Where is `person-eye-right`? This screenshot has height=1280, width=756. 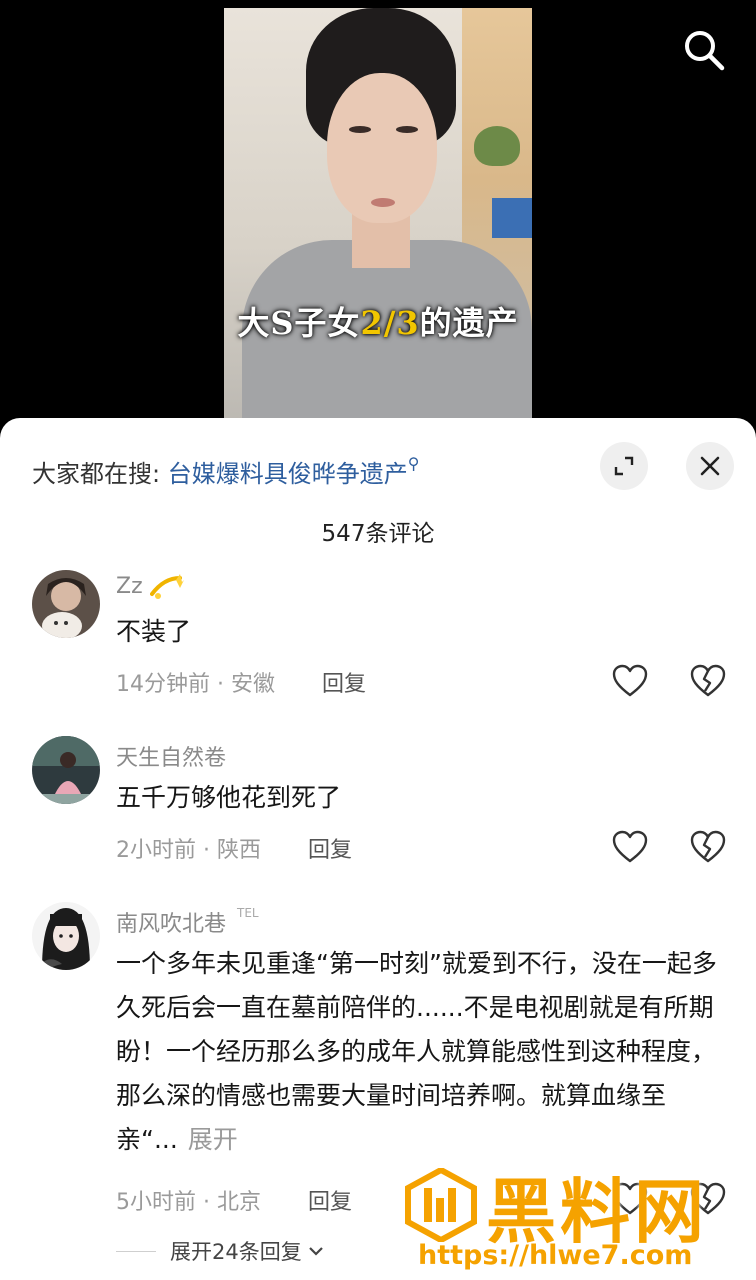
person-eye-right is located at coordinates (407, 129).